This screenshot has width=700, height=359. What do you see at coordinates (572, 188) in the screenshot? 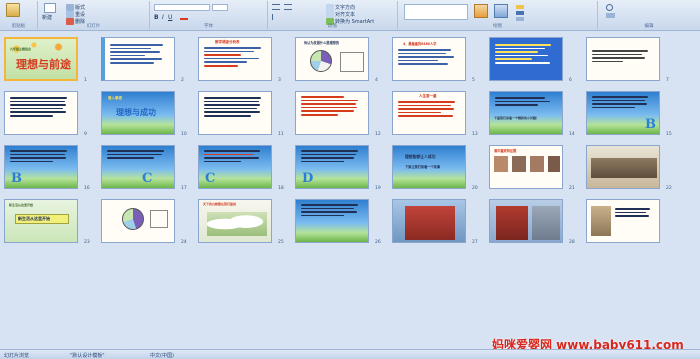
I see `slide-number: 21` at bounding box center [572, 188].